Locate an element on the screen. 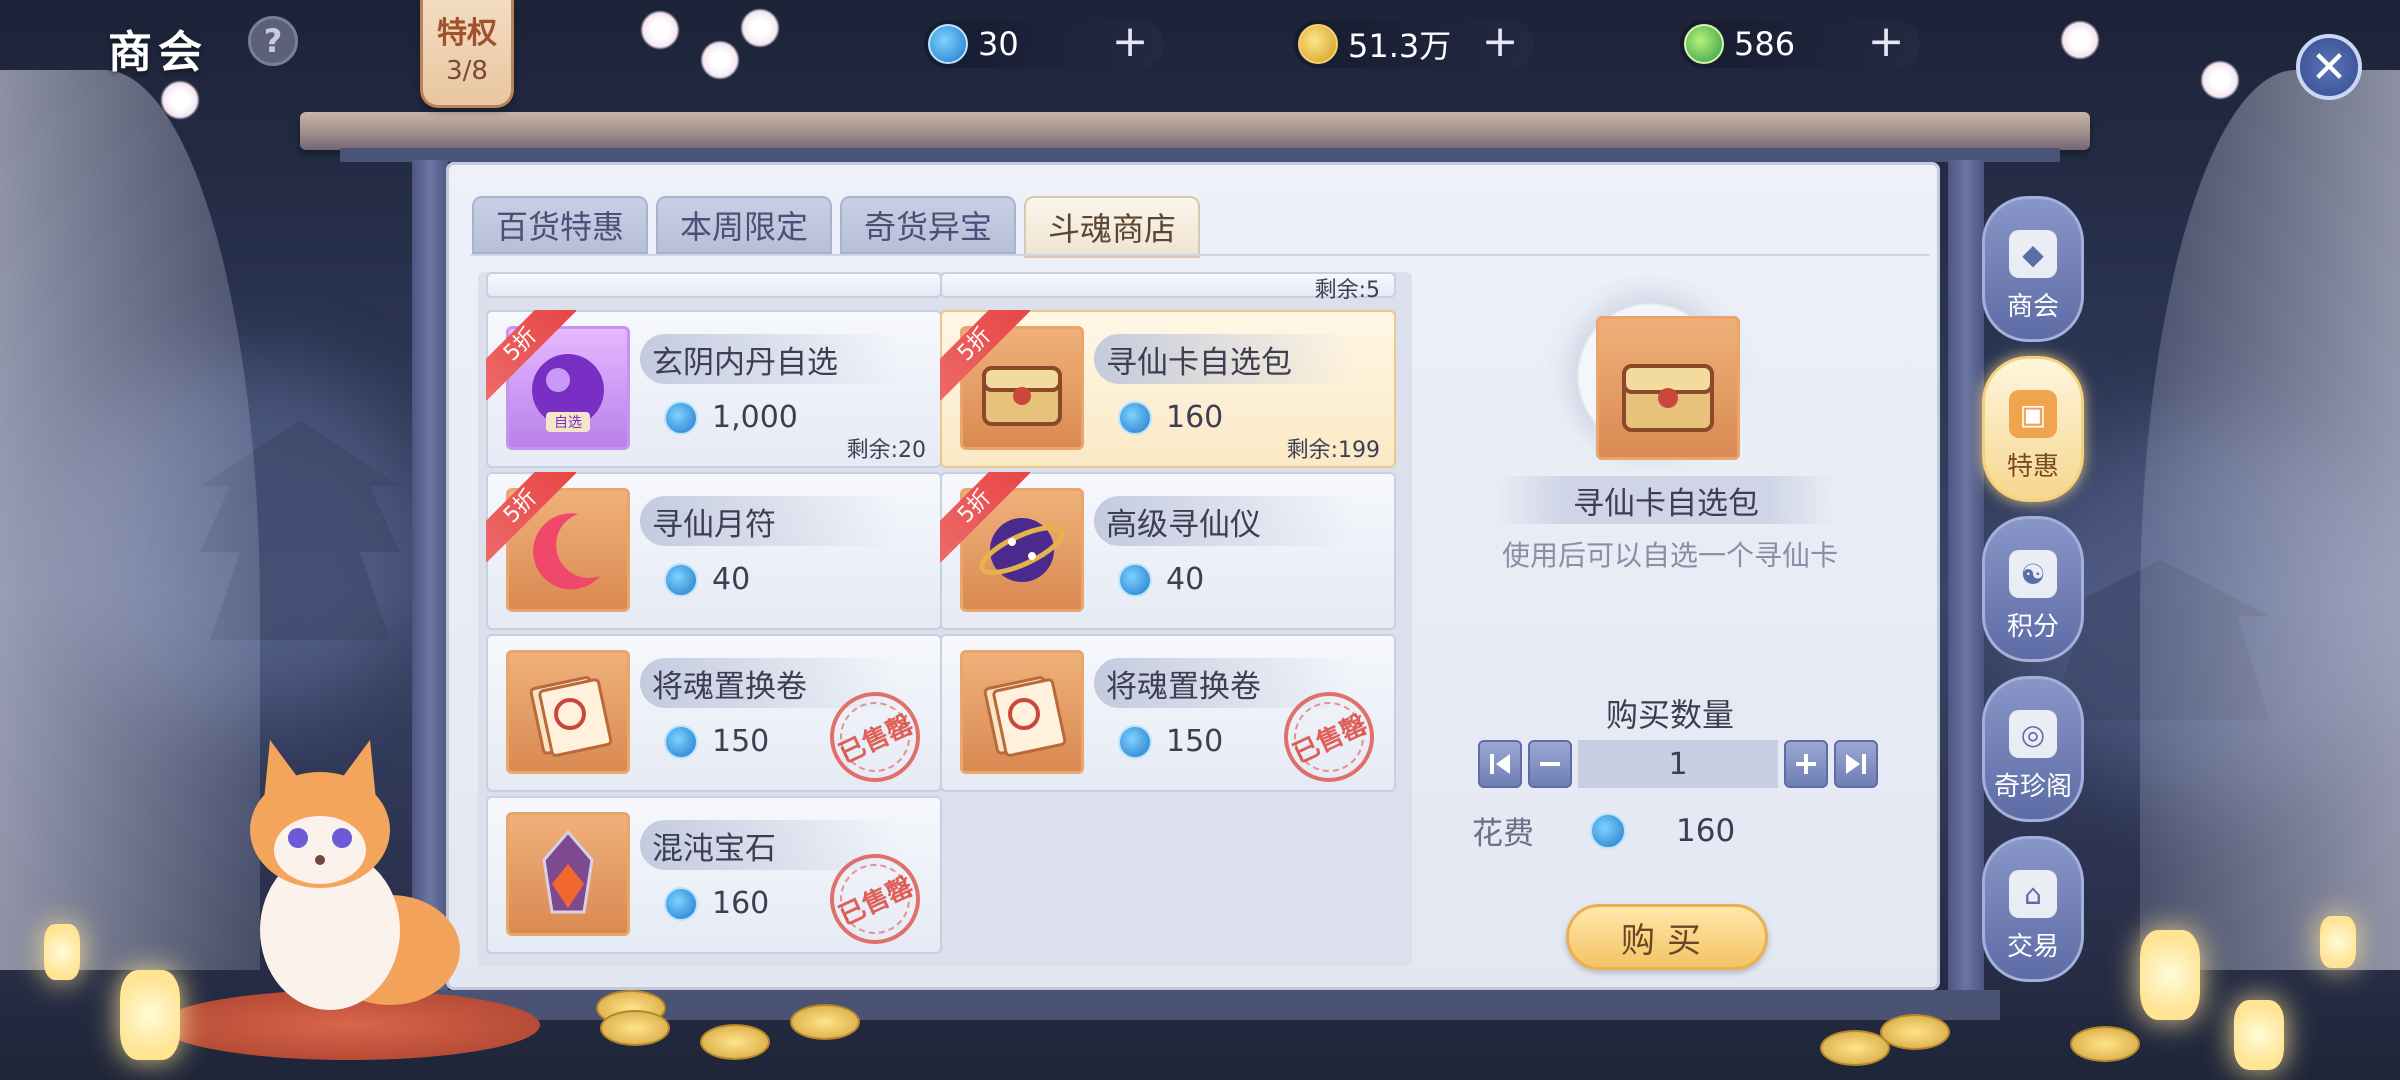 This screenshot has width=2400, height=1080. crystal-gem-icon is located at coordinates (568, 871).